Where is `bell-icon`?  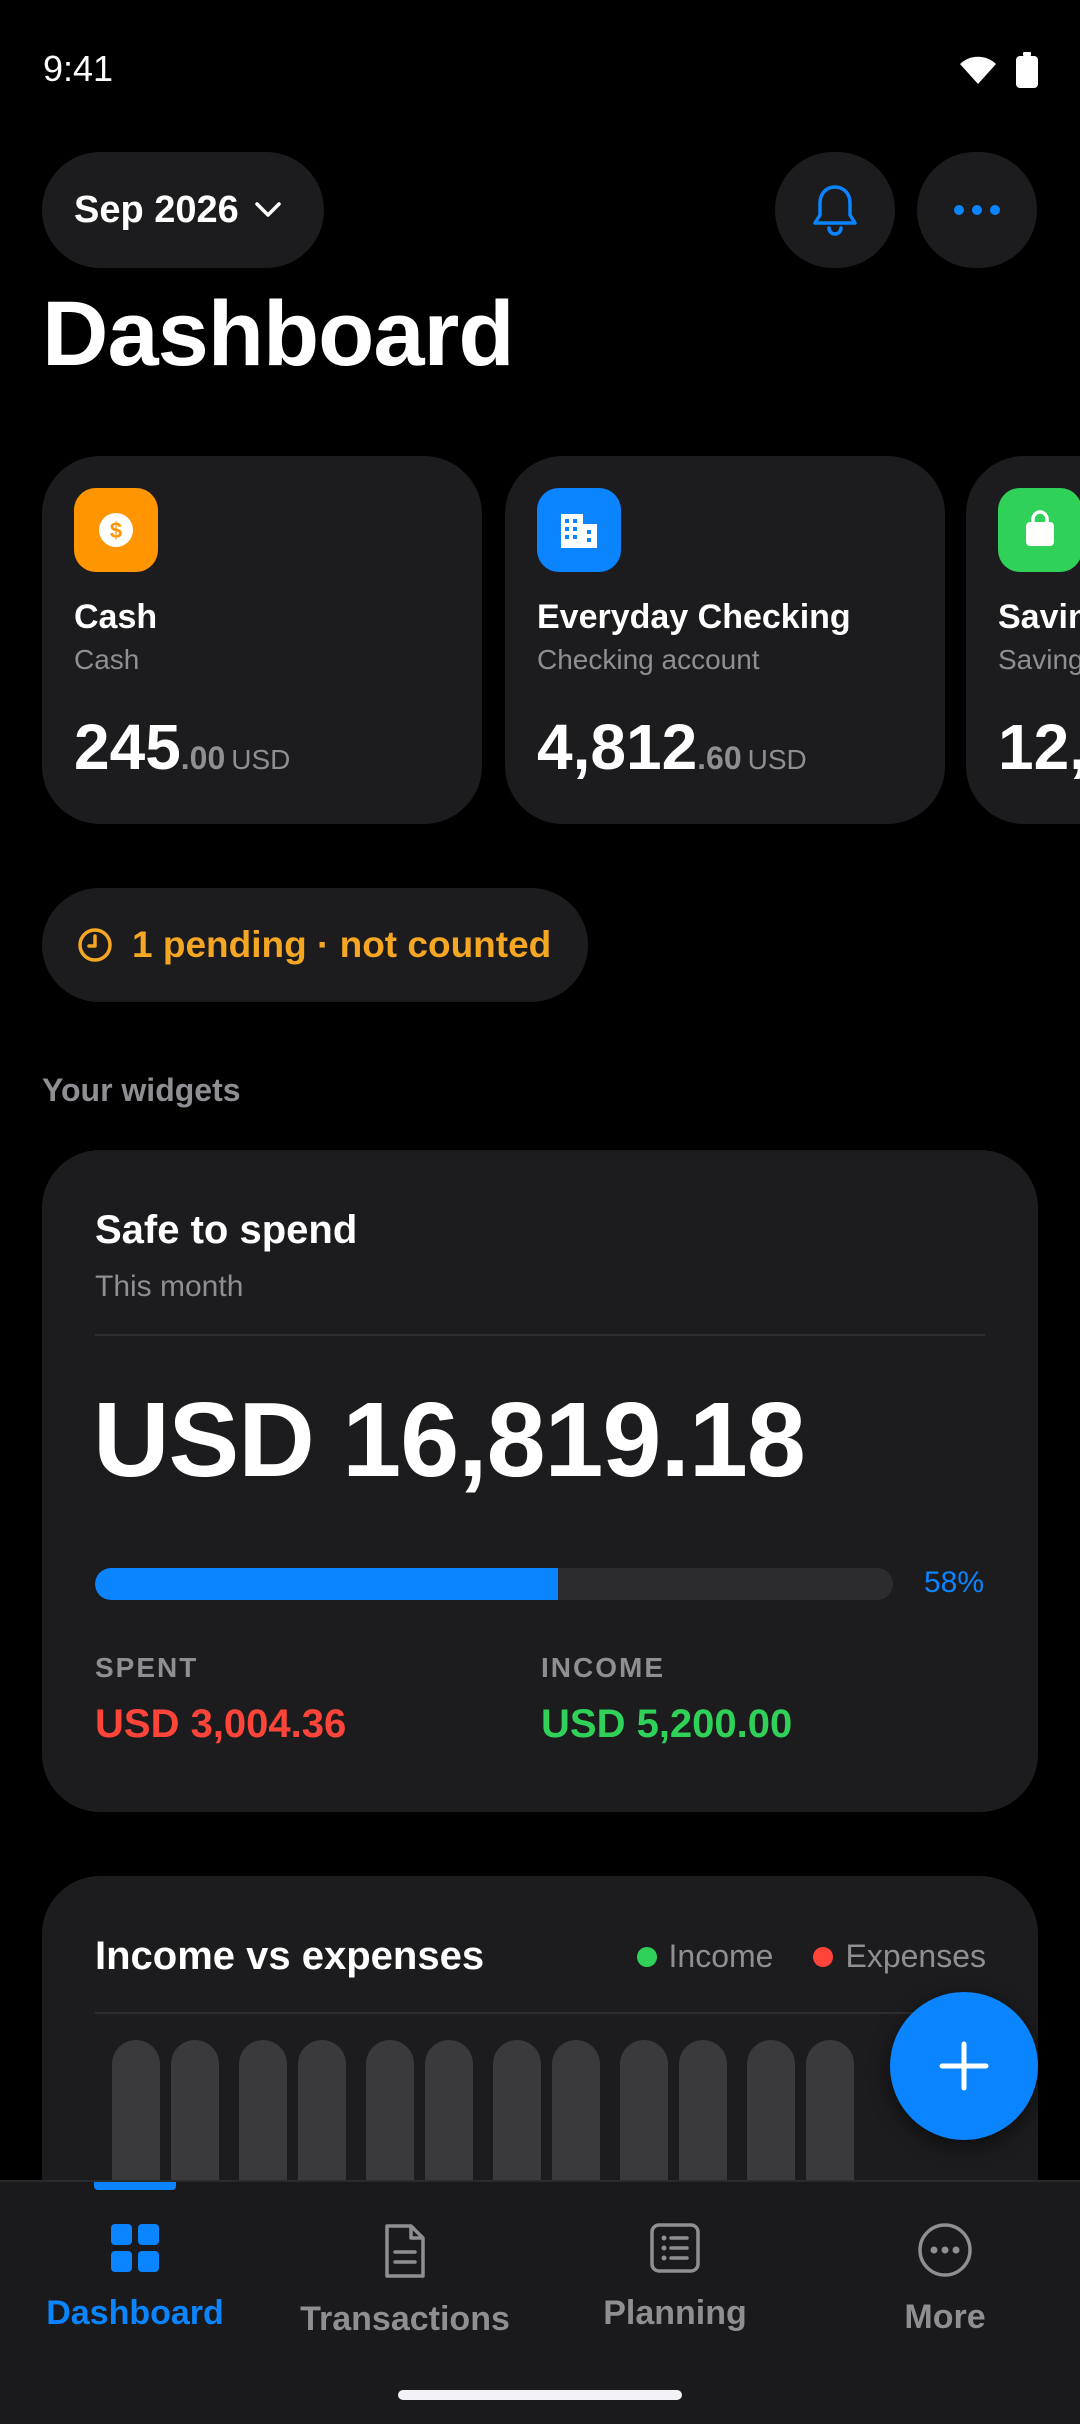
bell-icon is located at coordinates (835, 210).